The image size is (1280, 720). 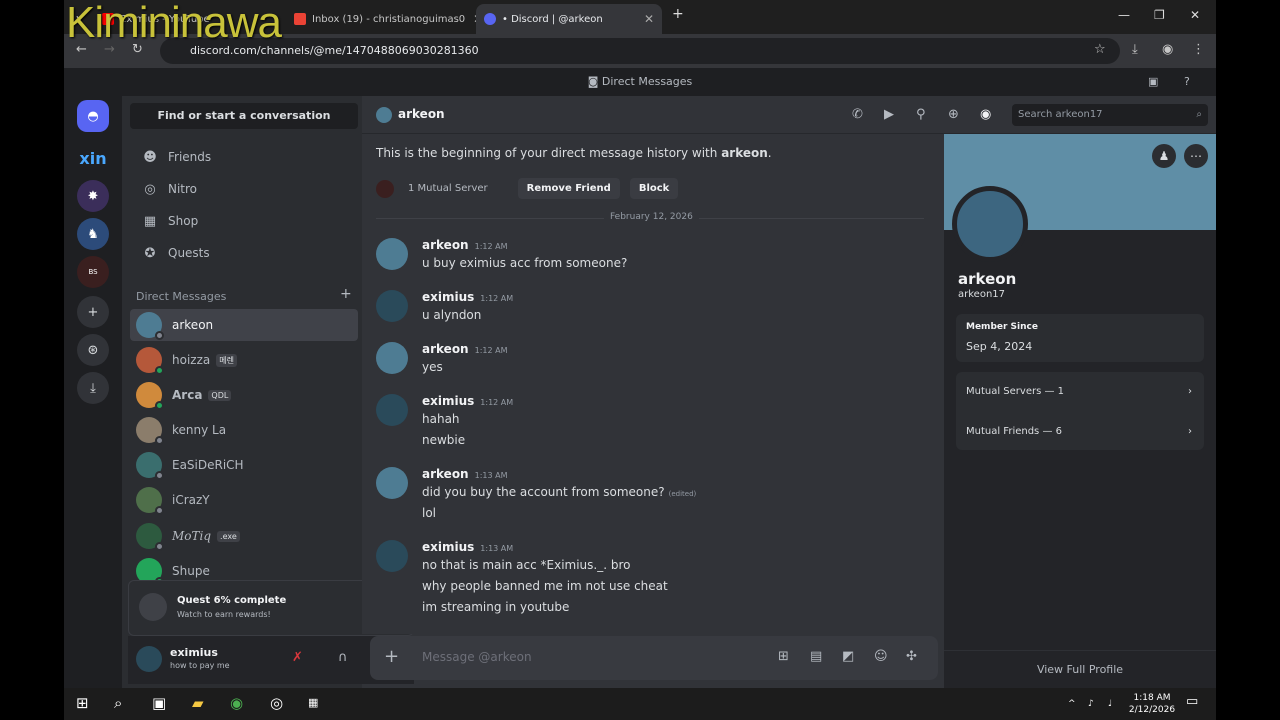 I want to click on message-timestamp: 1:13 AM, so click(x=491, y=475).